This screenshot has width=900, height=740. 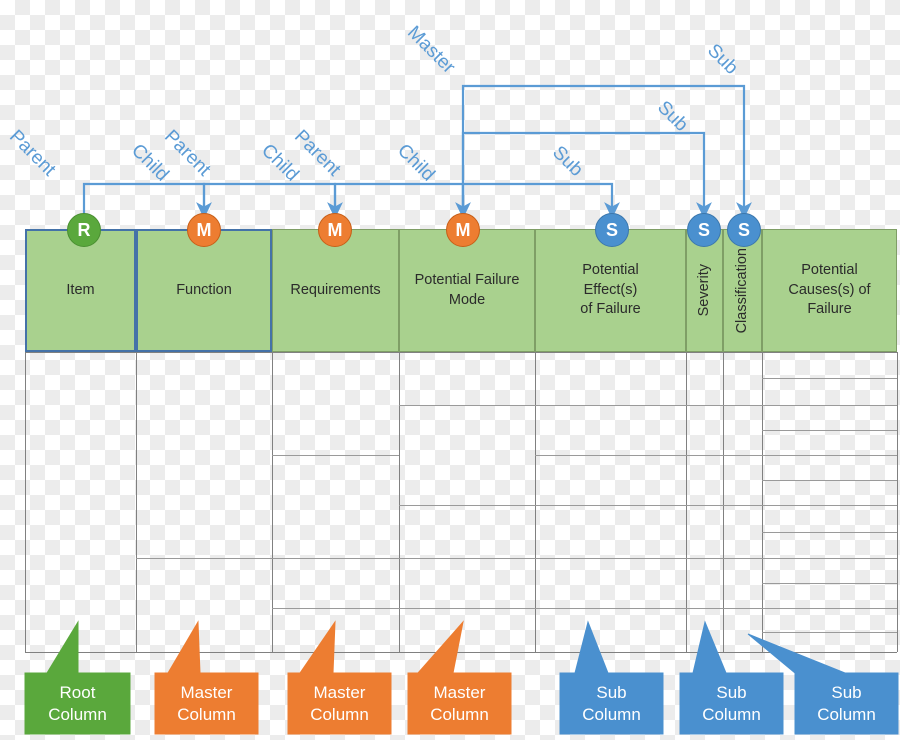 I want to click on callout-sub-effects-shape, so click(x=611, y=677).